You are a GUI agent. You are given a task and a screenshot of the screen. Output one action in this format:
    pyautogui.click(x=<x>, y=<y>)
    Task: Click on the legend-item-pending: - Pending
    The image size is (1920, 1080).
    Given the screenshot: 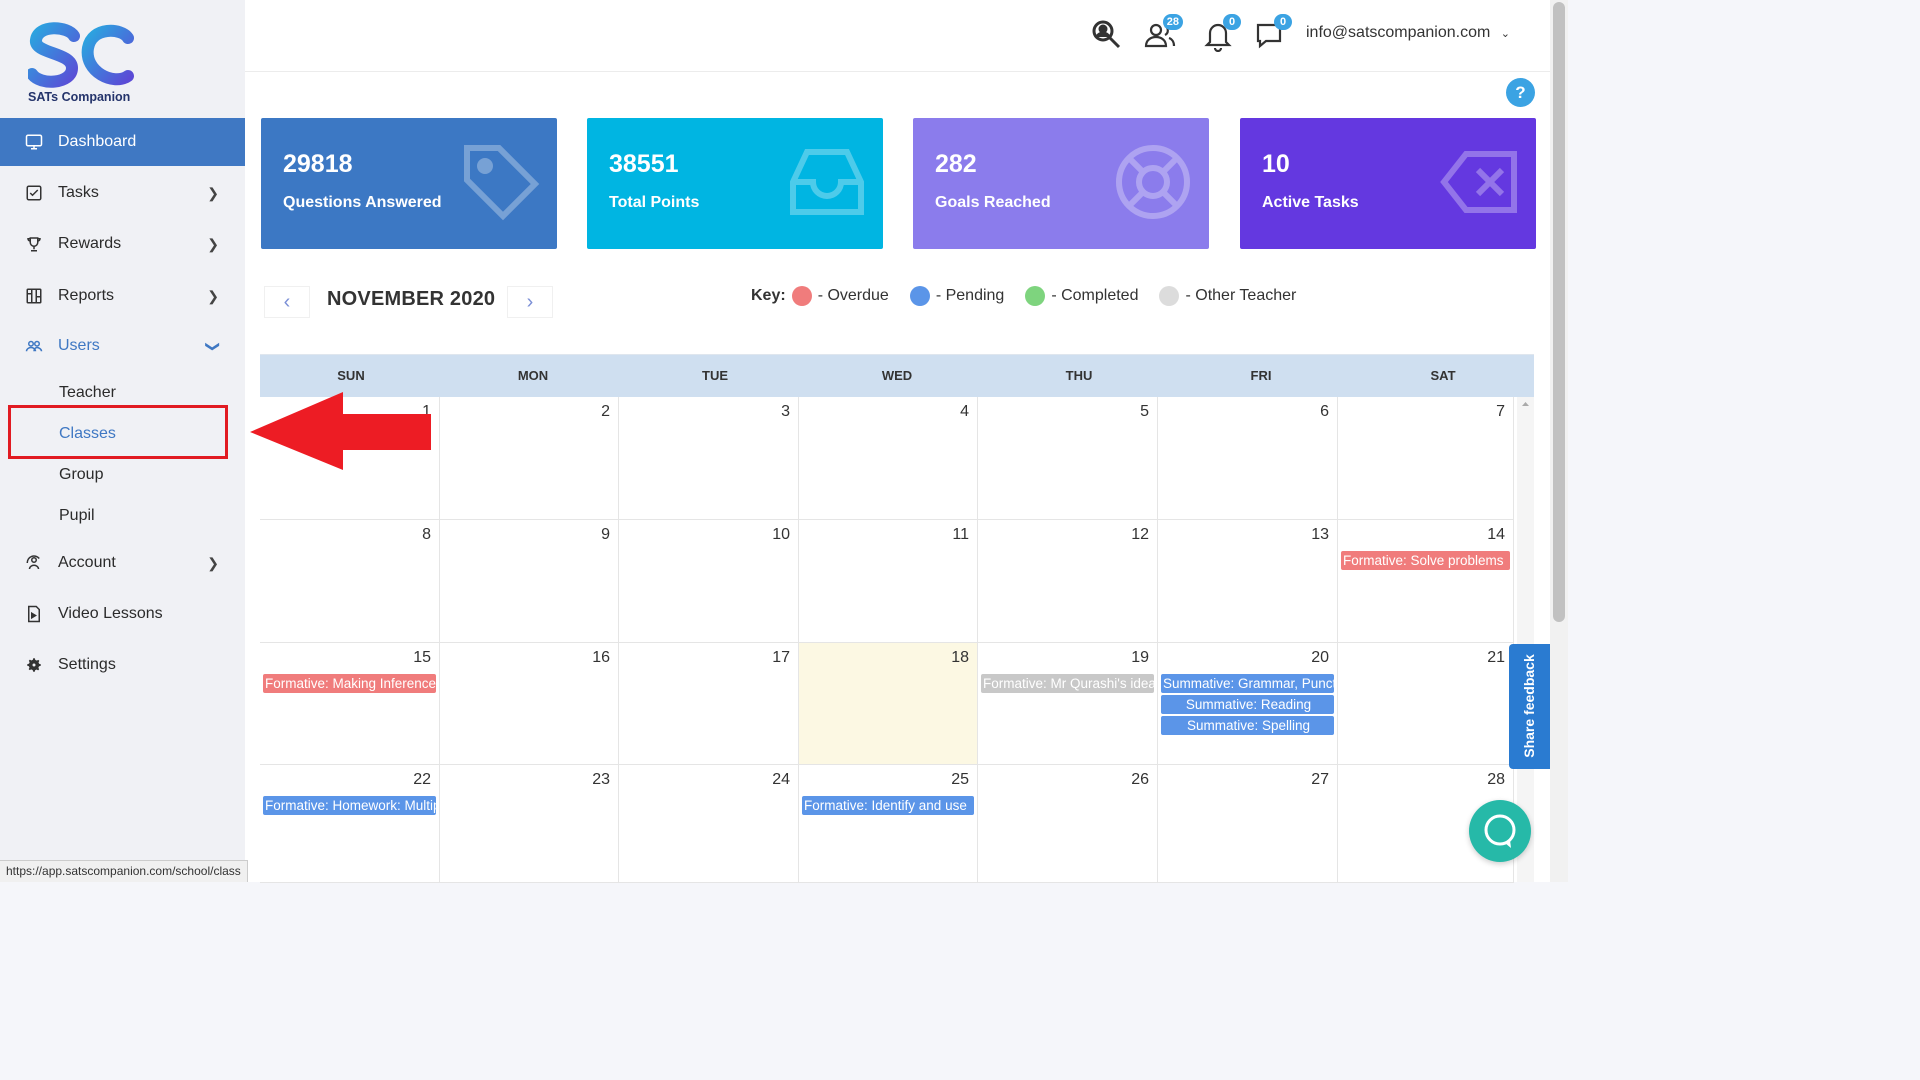 What is the action you would take?
    pyautogui.click(x=956, y=296)
    